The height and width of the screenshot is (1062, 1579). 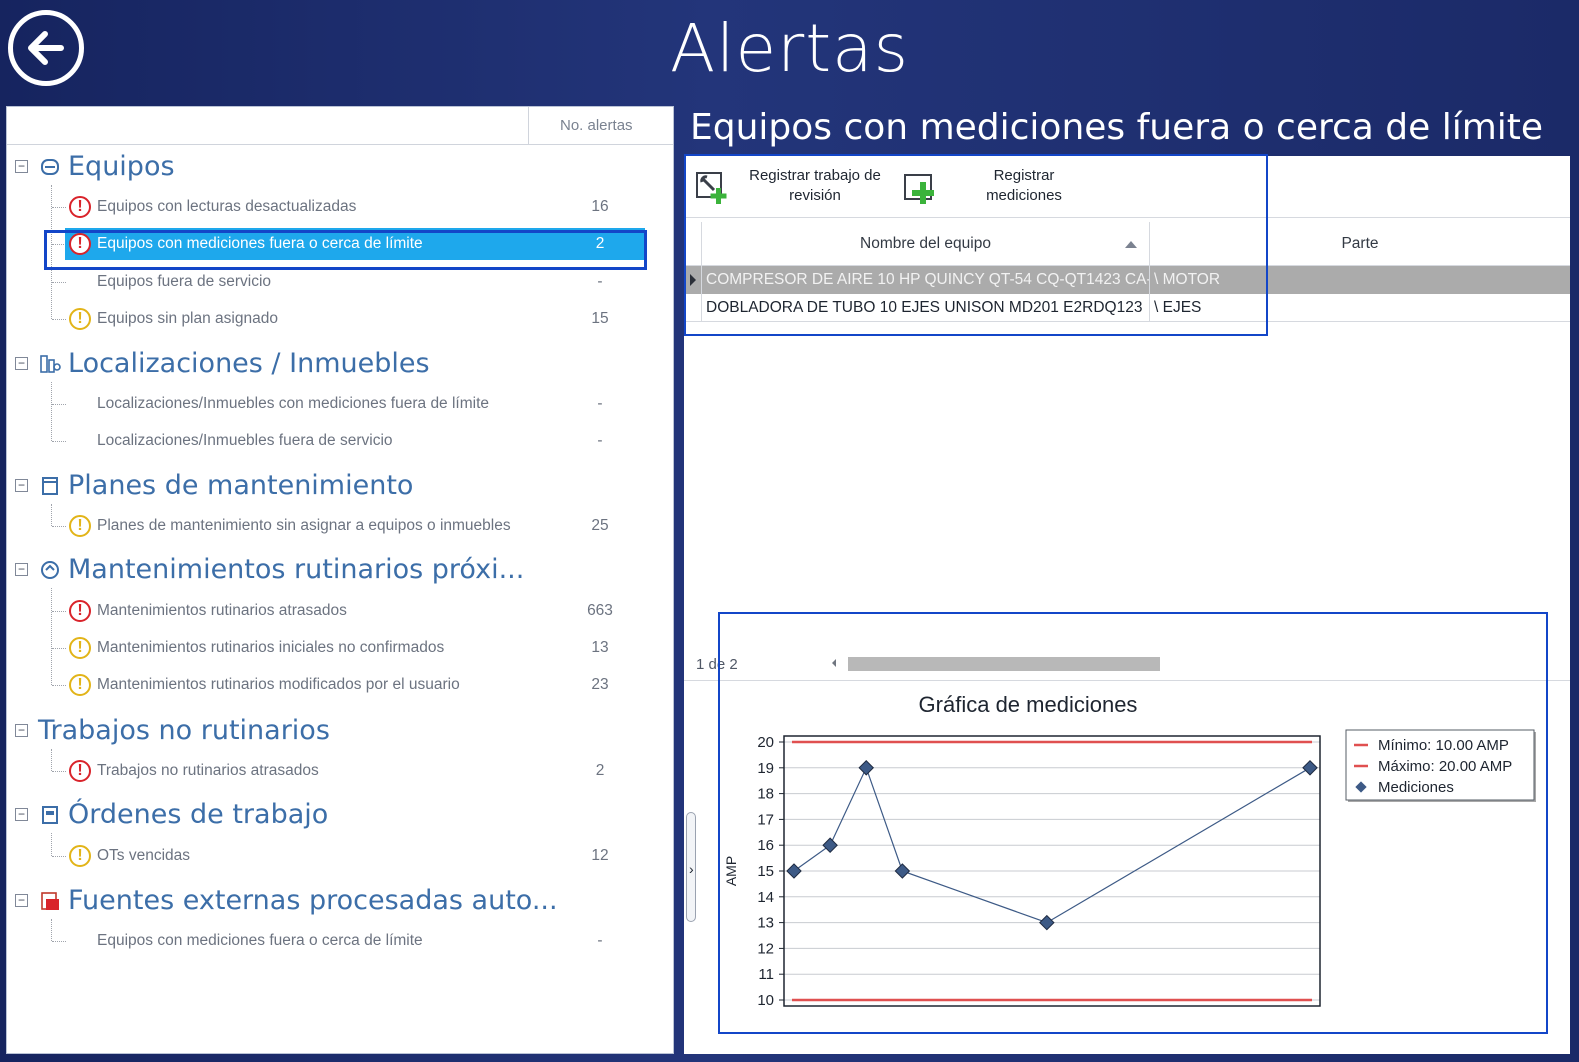 What do you see at coordinates (600, 525) in the screenshot?
I see `alert-count: 25` at bounding box center [600, 525].